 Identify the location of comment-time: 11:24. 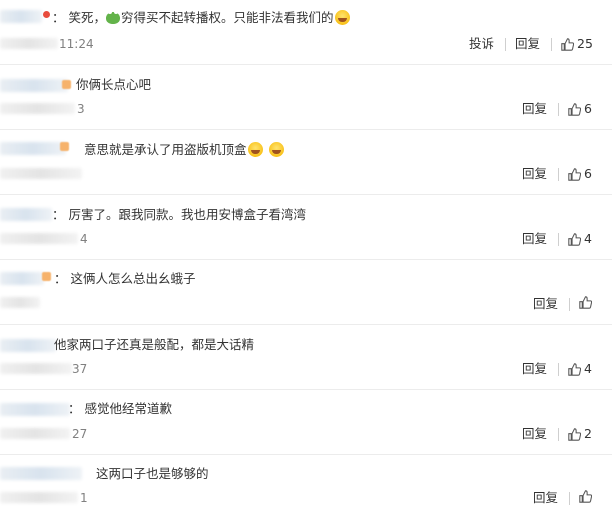
(76, 44).